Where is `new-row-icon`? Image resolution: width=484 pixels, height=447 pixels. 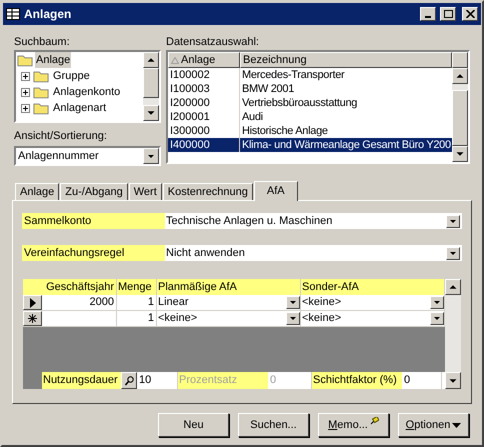
new-row-icon is located at coordinates (32, 318).